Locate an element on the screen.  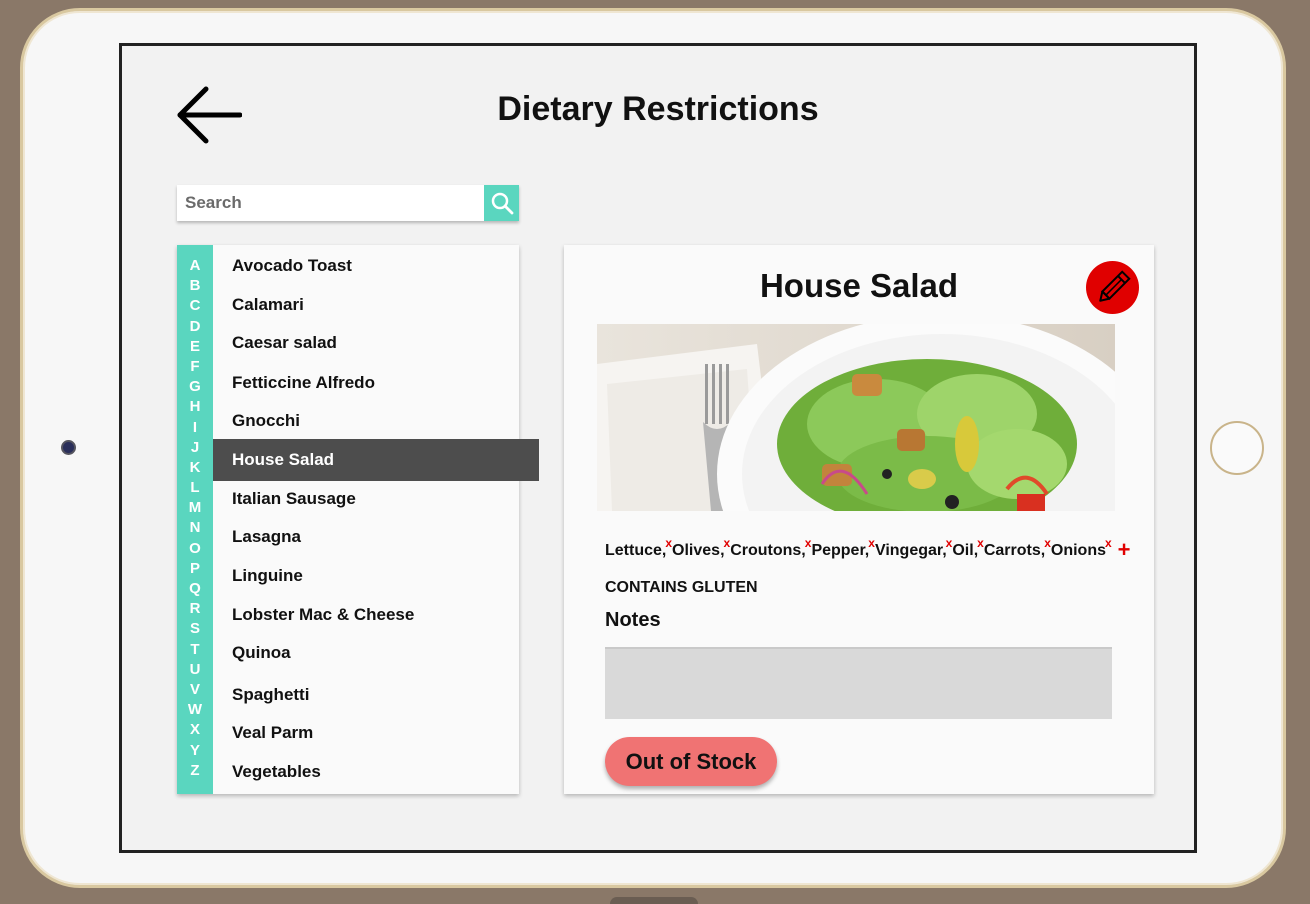
alpha-letter-k: K is located at coordinates (195, 468).